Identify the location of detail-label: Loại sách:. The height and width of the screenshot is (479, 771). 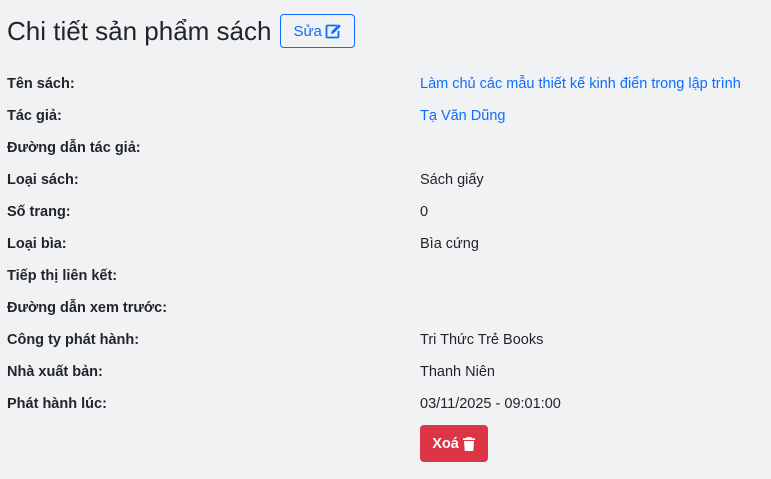
(43, 180).